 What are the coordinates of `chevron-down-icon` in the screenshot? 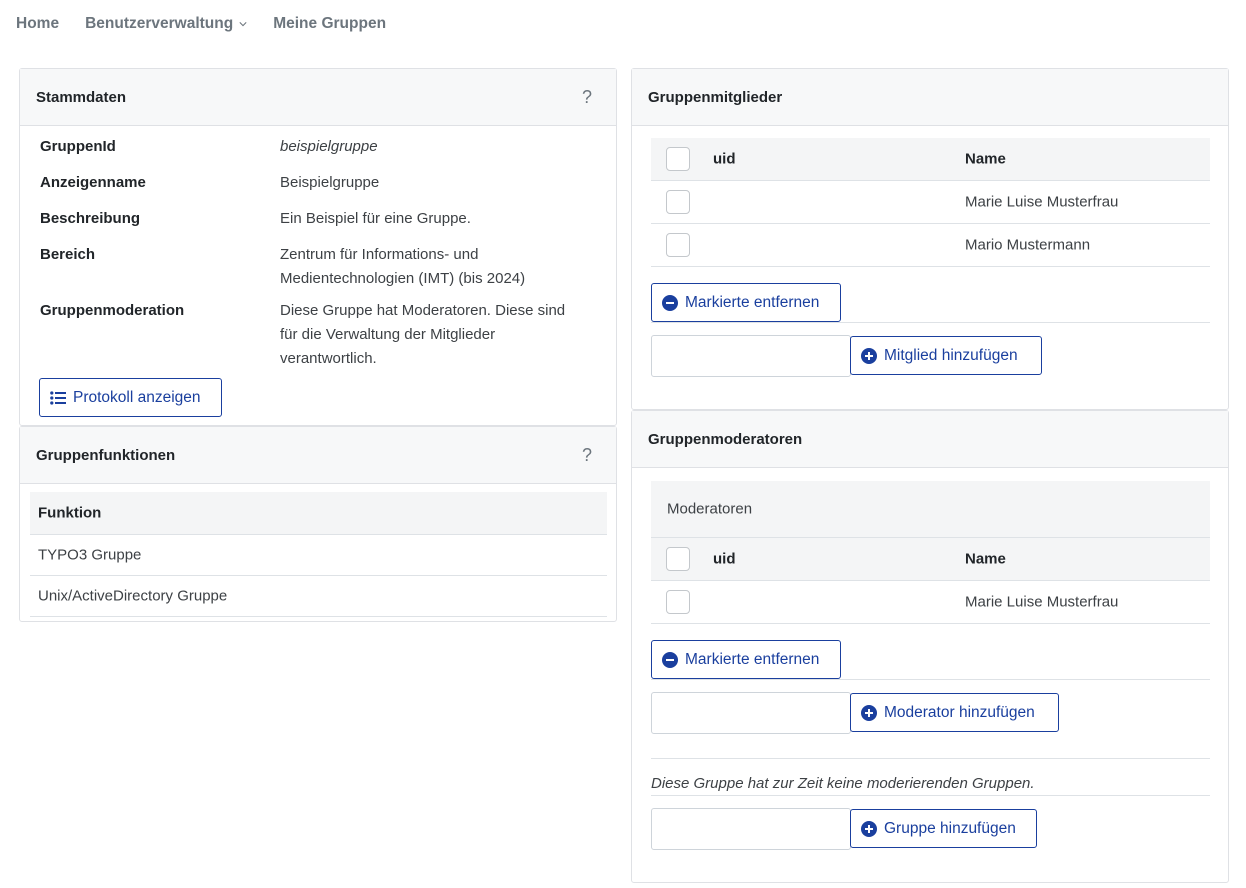 It's located at (243, 24).